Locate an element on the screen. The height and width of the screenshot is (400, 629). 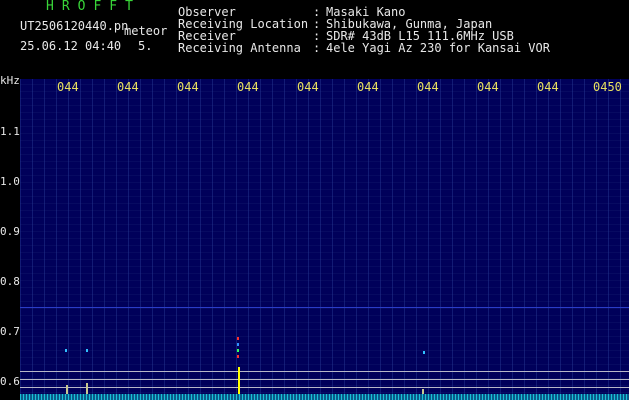
app-title: HROFFT is located at coordinates (93, 7).